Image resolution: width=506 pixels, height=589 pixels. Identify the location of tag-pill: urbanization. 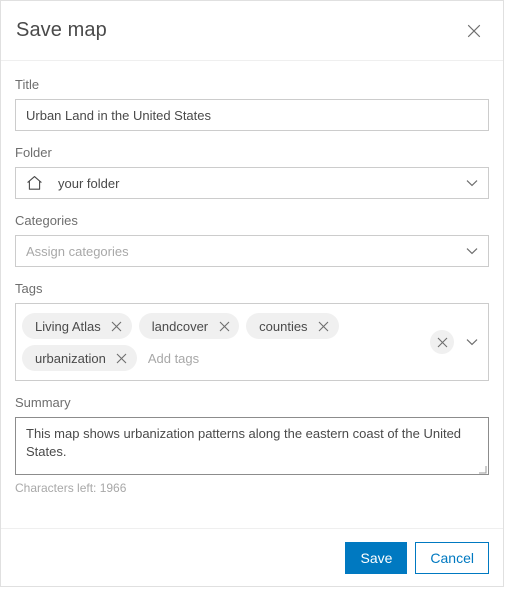
(79, 358).